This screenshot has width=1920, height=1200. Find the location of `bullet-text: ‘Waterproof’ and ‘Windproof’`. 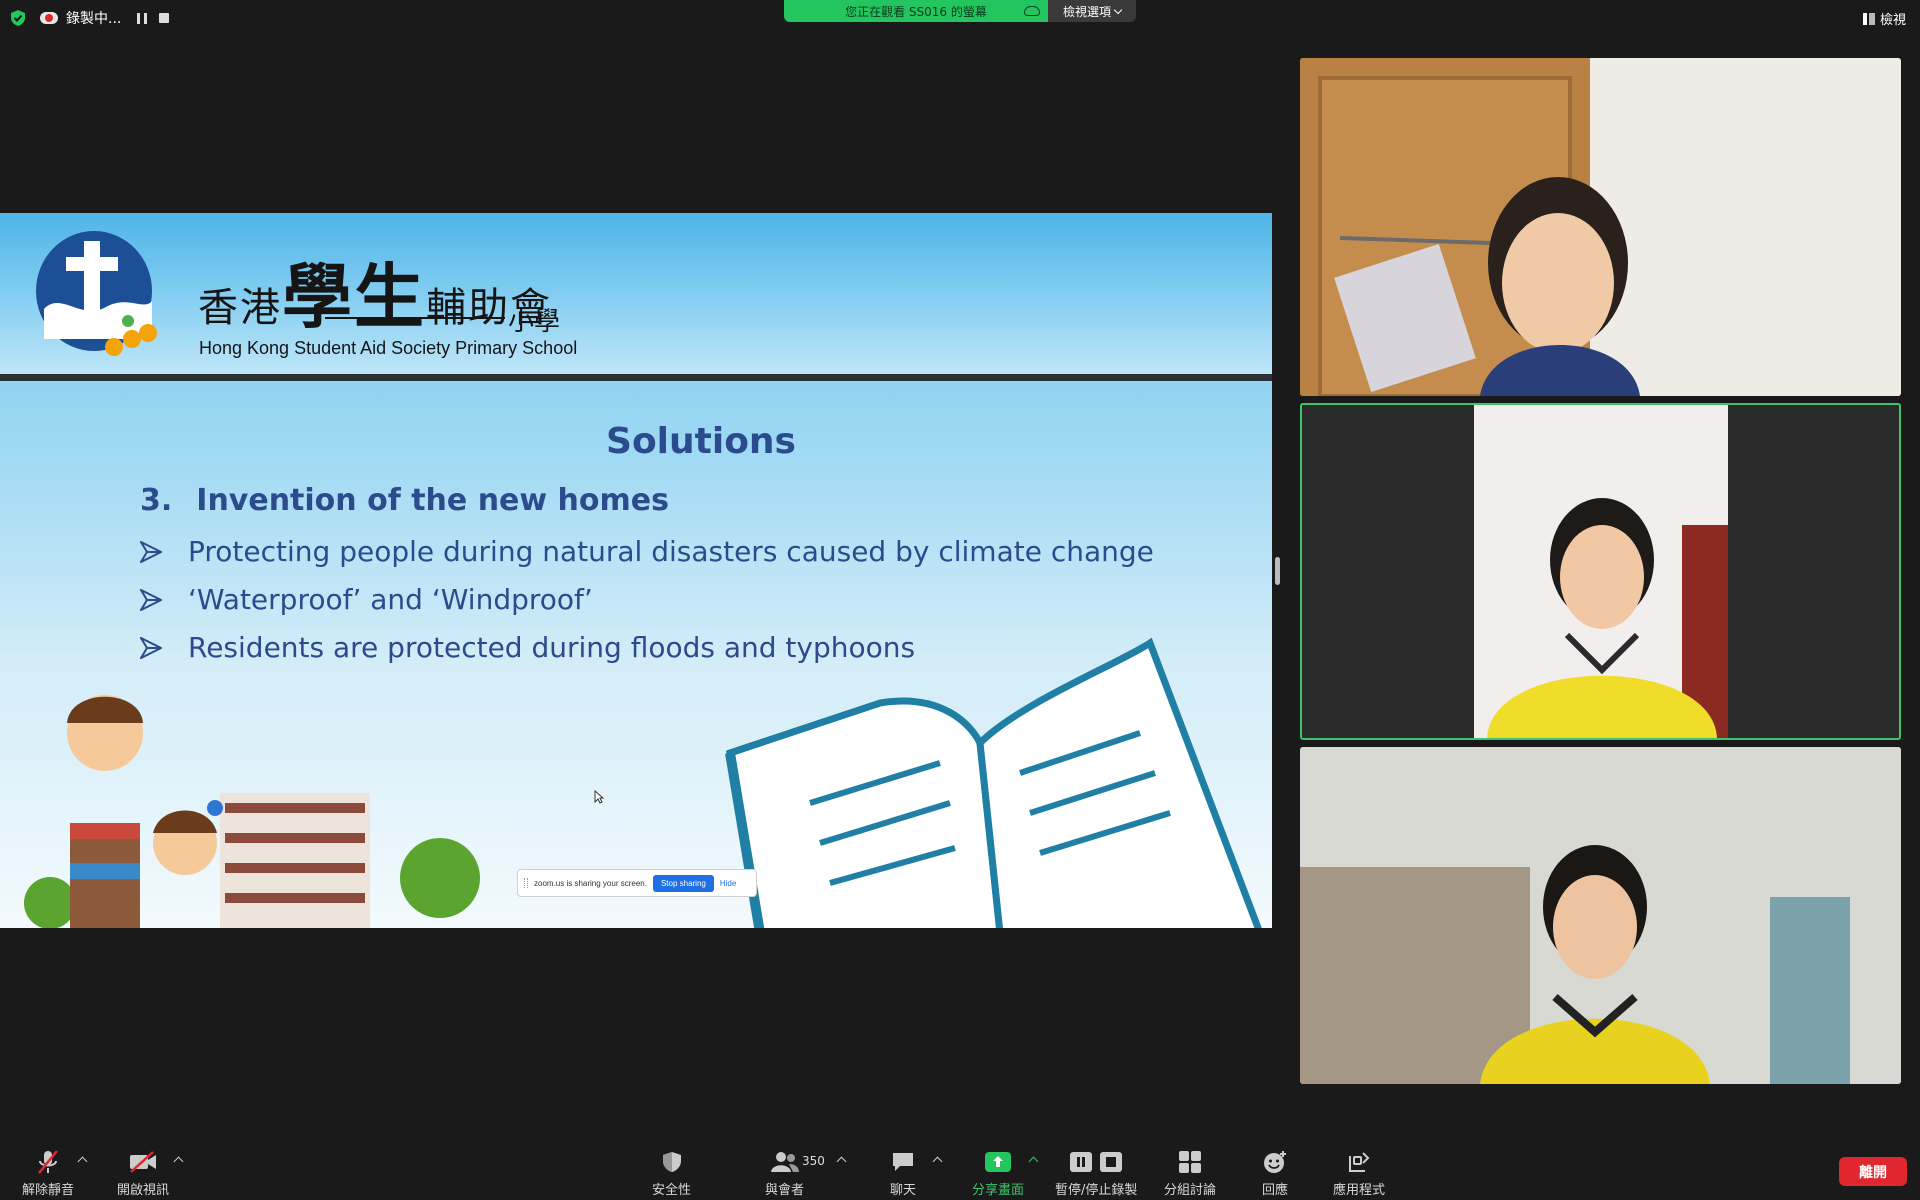

bullet-text: ‘Waterproof’ and ‘Windproof’ is located at coordinates (390, 599).